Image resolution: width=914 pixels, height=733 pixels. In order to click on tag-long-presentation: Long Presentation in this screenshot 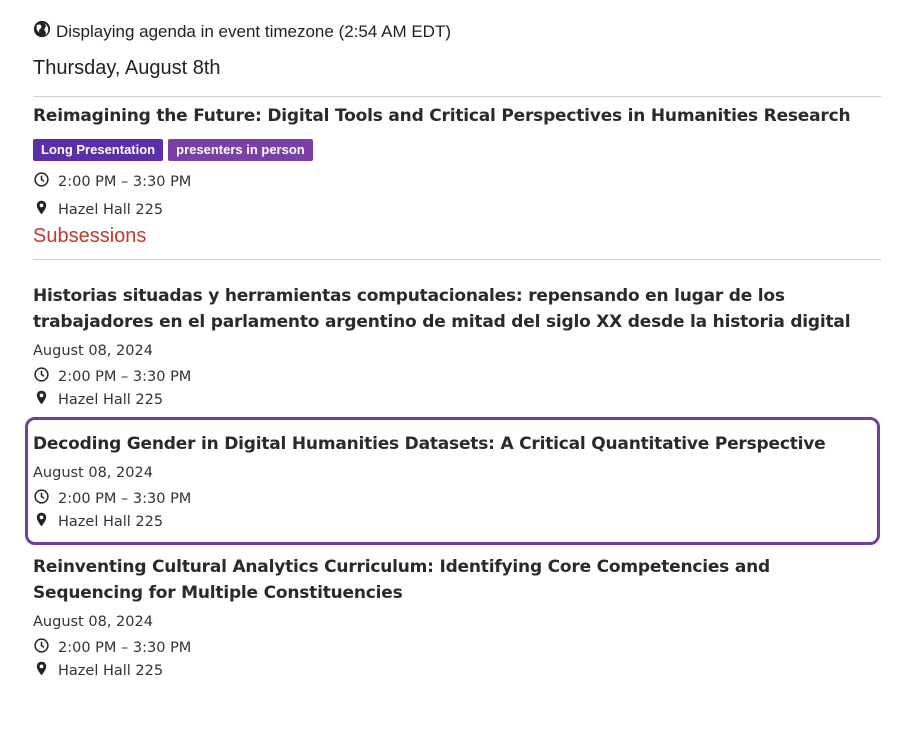, I will do `click(98, 150)`.